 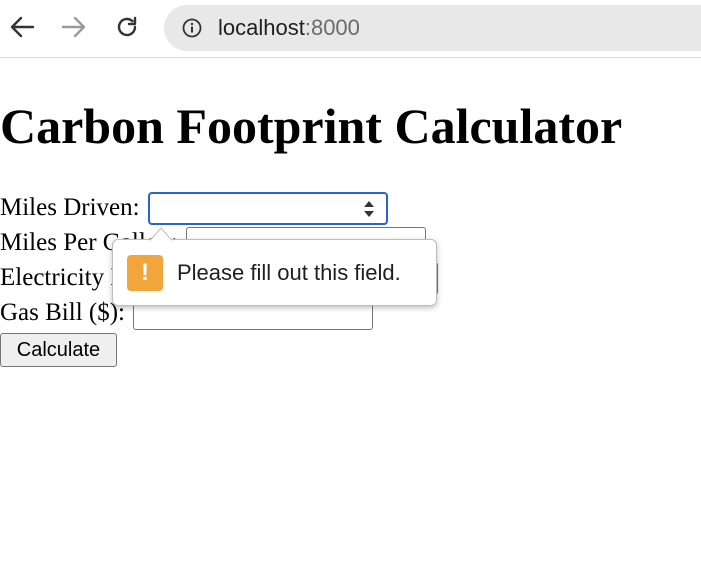 What do you see at coordinates (58, 350) in the screenshot?
I see `calculate-button: Calculate` at bounding box center [58, 350].